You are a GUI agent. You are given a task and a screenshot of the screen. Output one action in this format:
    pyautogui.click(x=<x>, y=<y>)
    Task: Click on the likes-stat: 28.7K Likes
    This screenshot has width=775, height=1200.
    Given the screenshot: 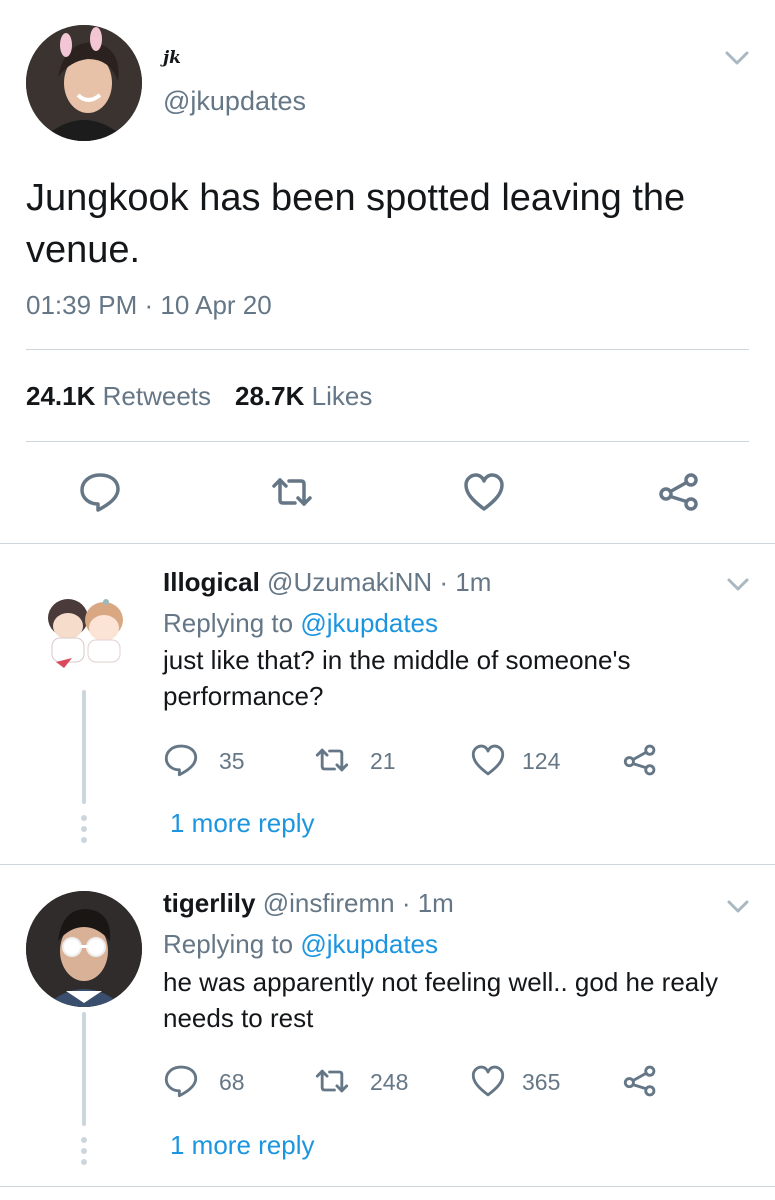 What is the action you would take?
    pyautogui.click(x=303, y=396)
    